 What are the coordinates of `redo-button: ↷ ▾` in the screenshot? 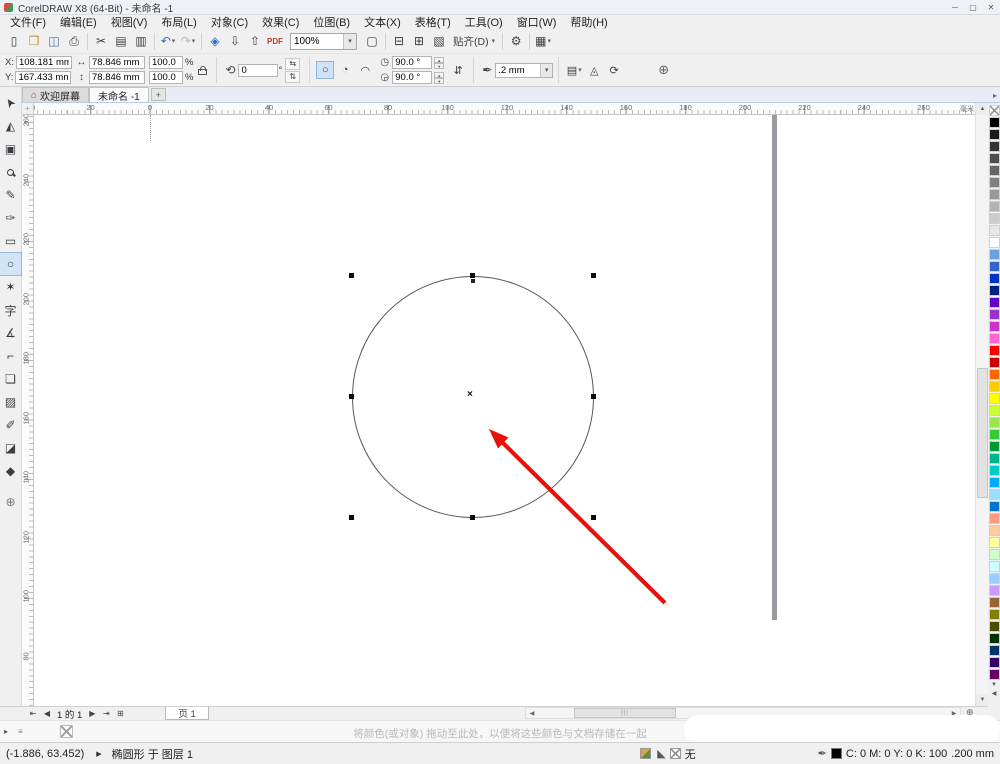 It's located at (188, 41).